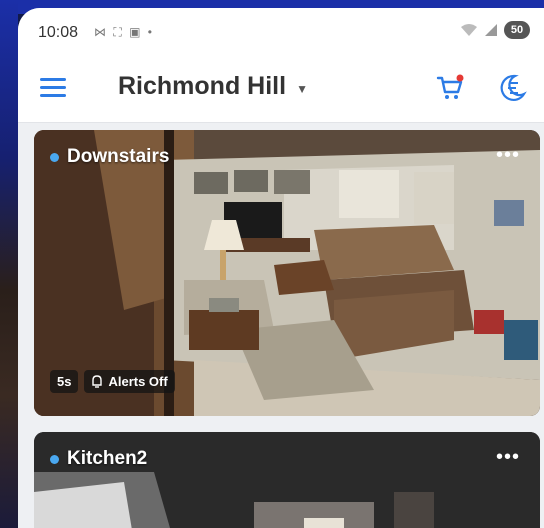  What do you see at coordinates (118, 156) in the screenshot?
I see `camera-name: Downstairs` at bounding box center [118, 156].